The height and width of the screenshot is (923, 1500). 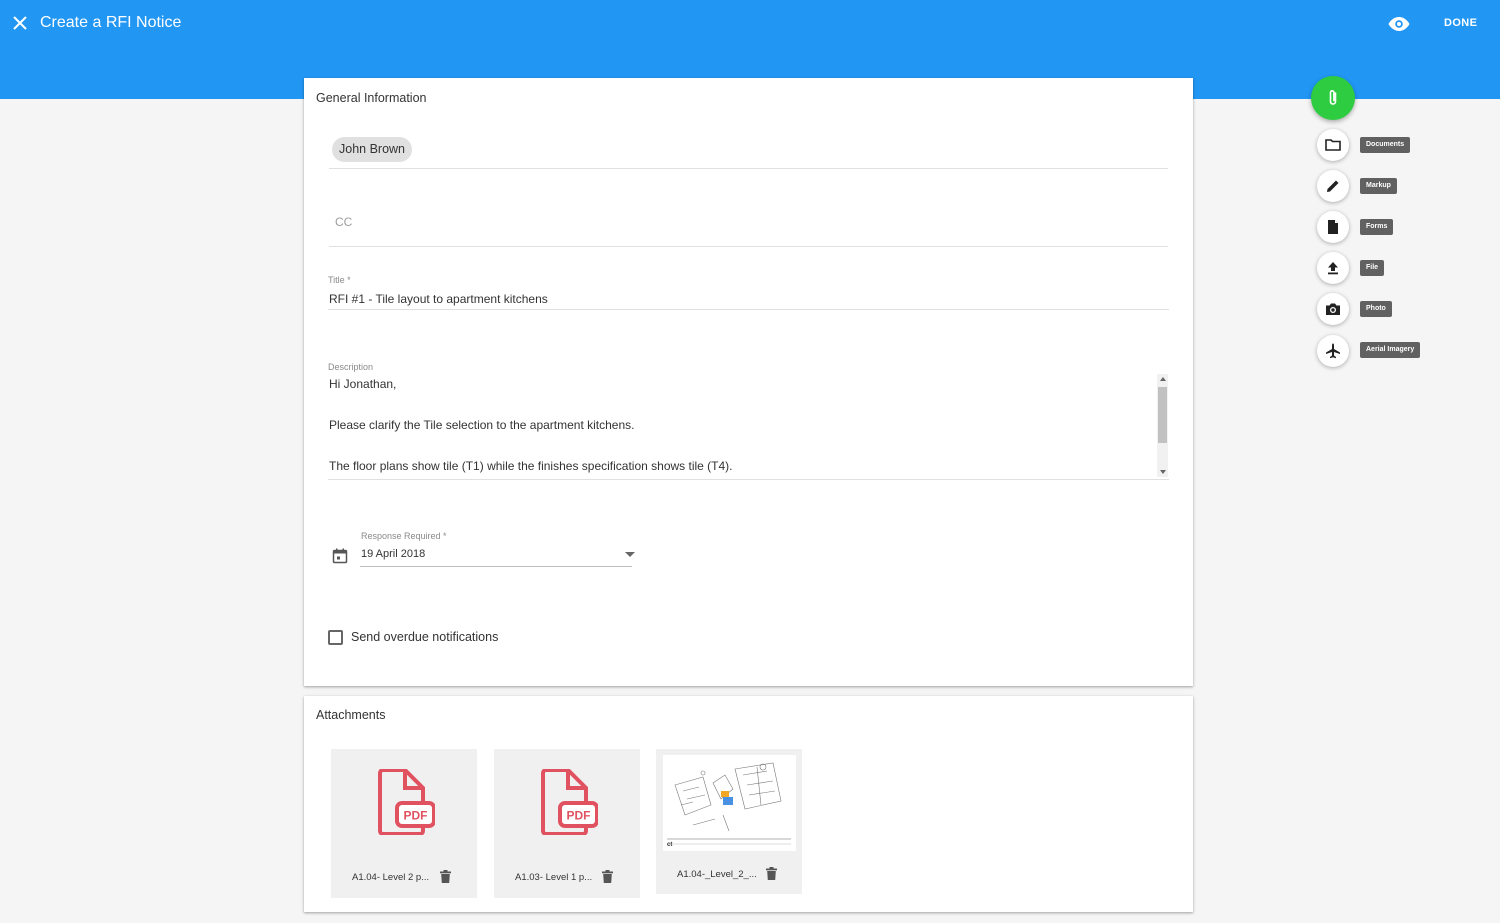 I want to click on attach-fab-button, so click(x=1333, y=98).